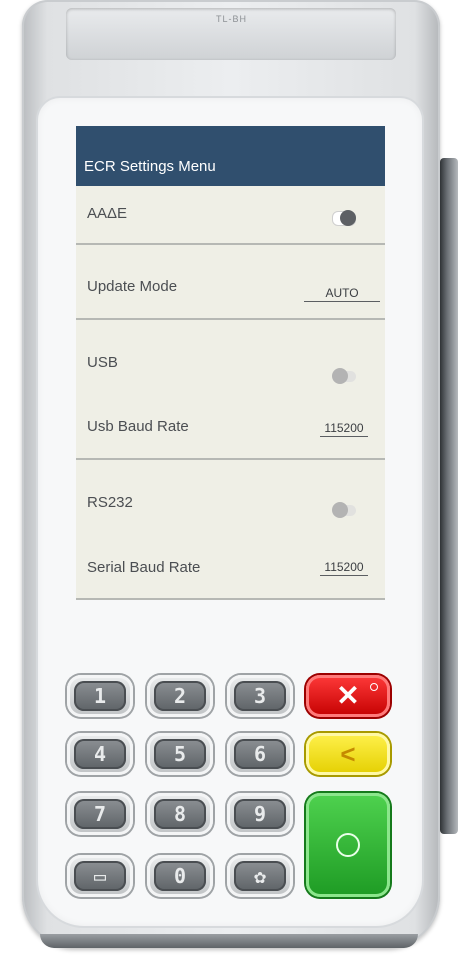 Image resolution: width=474 pixels, height=958 pixels. I want to click on usb-label: USB, so click(102, 362).